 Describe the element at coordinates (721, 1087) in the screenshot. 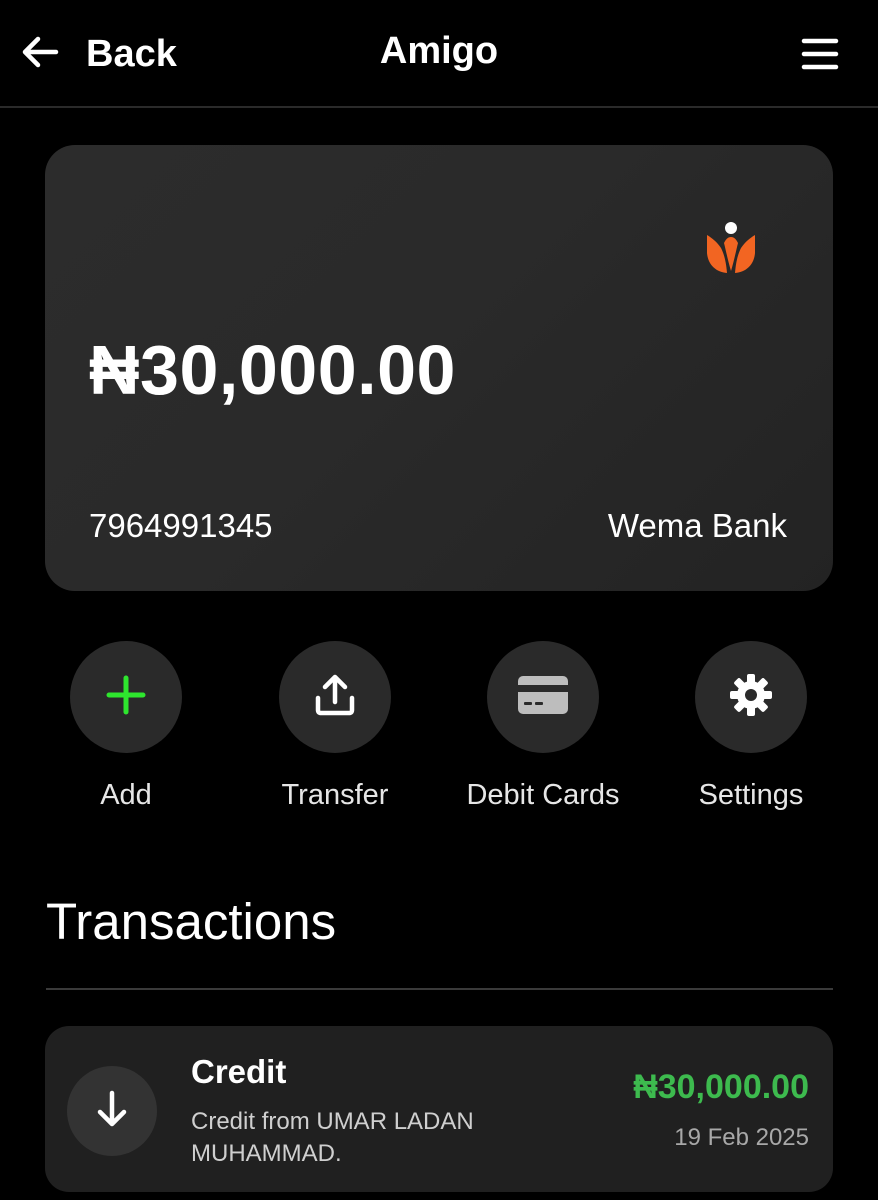

I see `transaction-amount: ₦30,000.00` at that location.